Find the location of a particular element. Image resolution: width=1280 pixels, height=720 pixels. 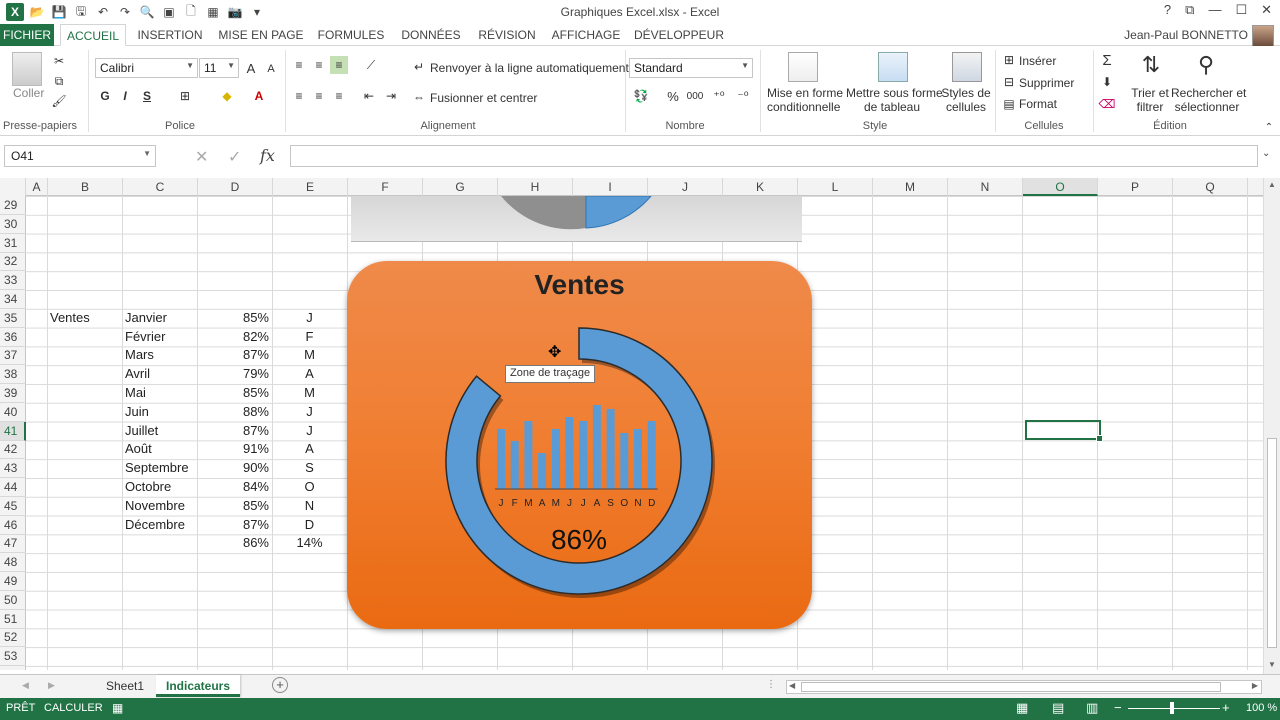

save-as-icon: 🖫 is located at coordinates (81, 12).